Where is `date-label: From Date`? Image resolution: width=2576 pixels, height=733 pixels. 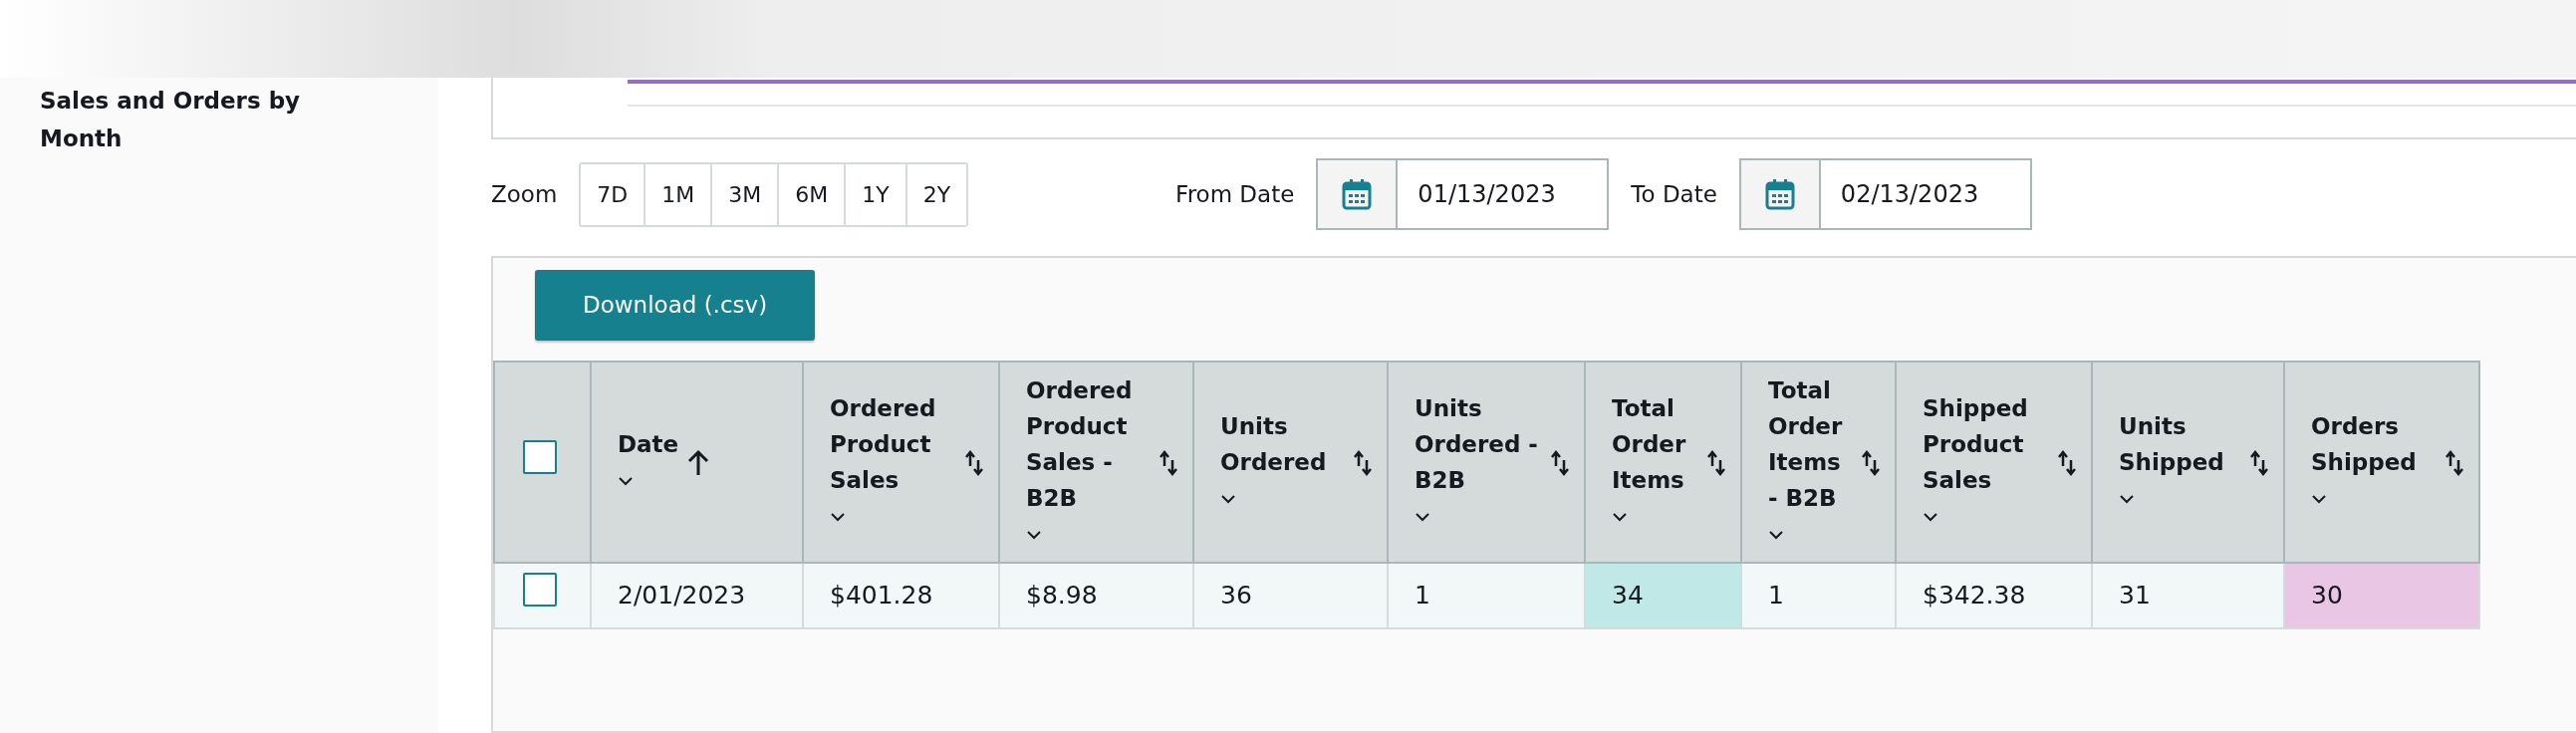 date-label: From Date is located at coordinates (1235, 194).